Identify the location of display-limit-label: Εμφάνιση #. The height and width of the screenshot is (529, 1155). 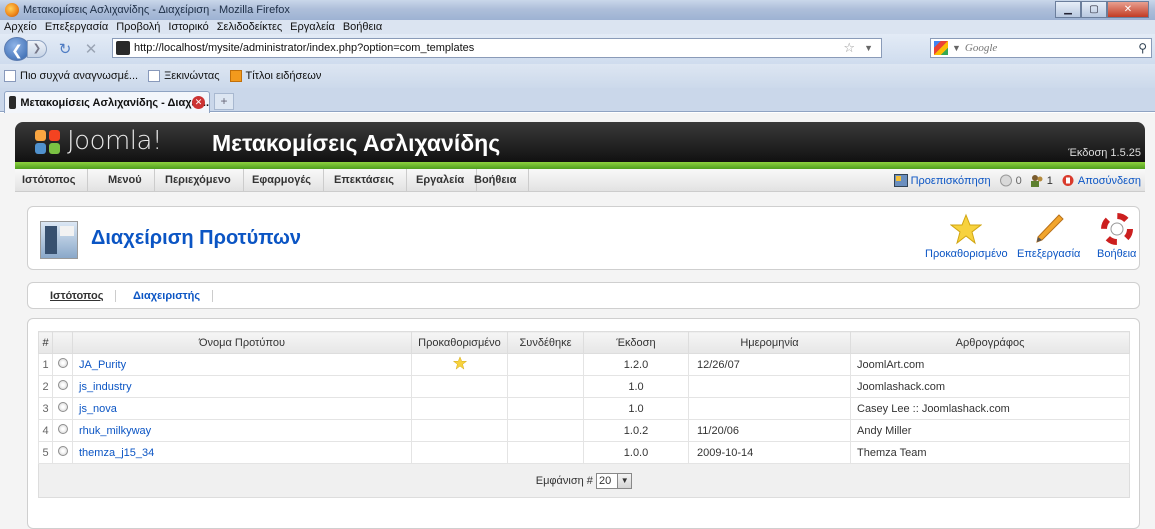
(564, 480).